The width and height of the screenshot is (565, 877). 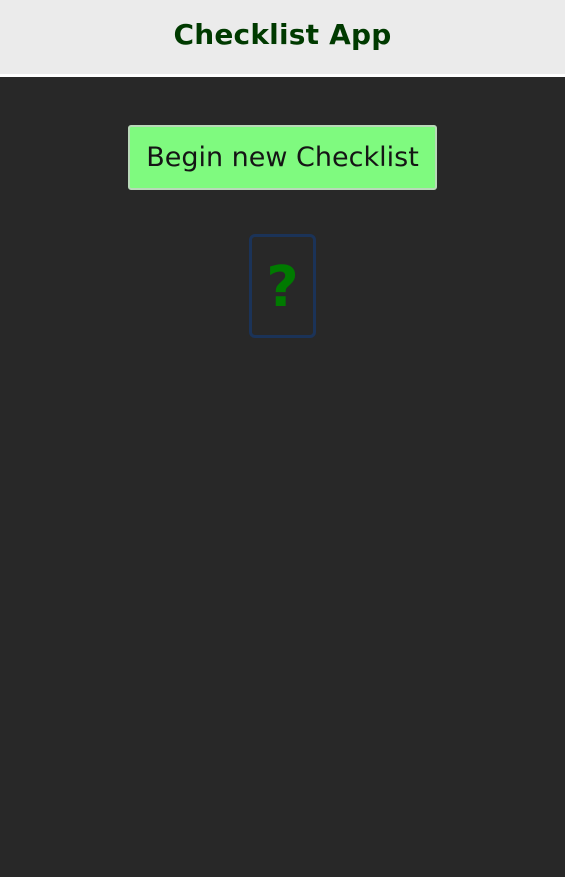 I want to click on app-header: Checklist App, so click(x=282, y=37).